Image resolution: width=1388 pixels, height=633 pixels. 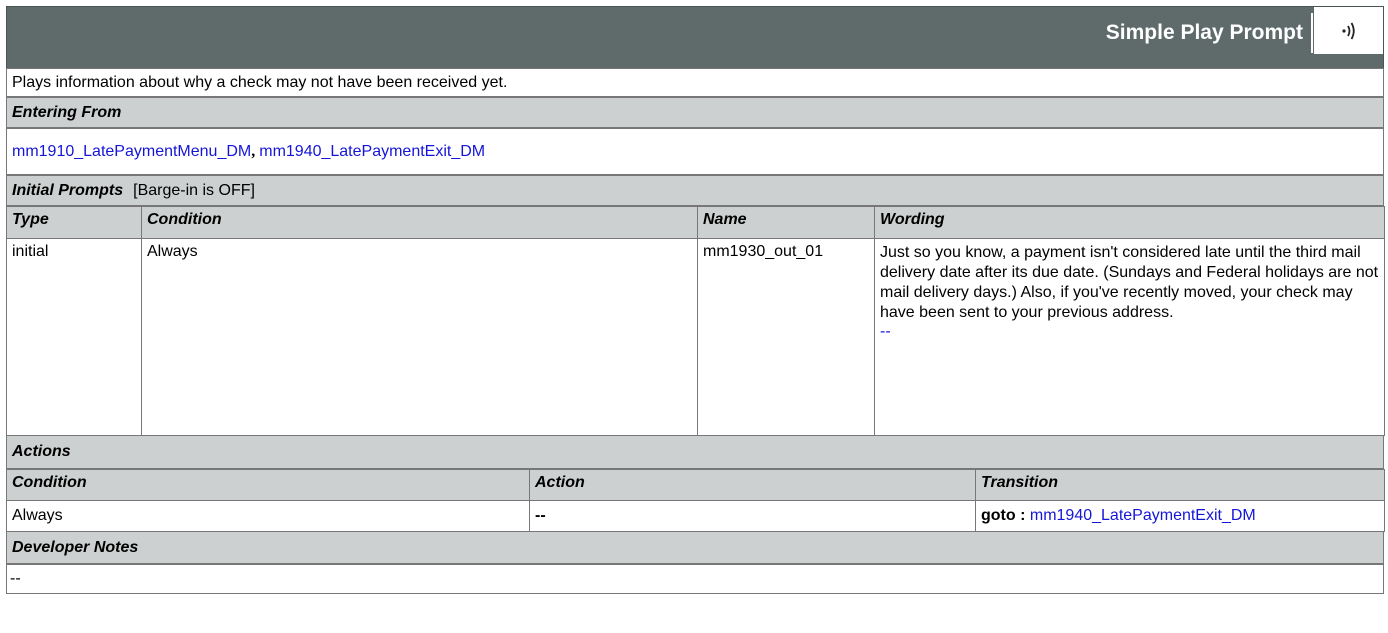 What do you see at coordinates (885, 331) in the screenshot?
I see `prompt-wording-link: --` at bounding box center [885, 331].